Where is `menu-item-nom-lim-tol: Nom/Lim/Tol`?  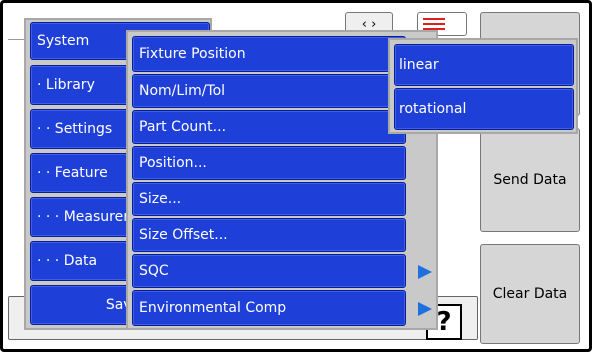
menu-item-nom-lim-tol: Nom/Lim/Tol is located at coordinates (269, 91).